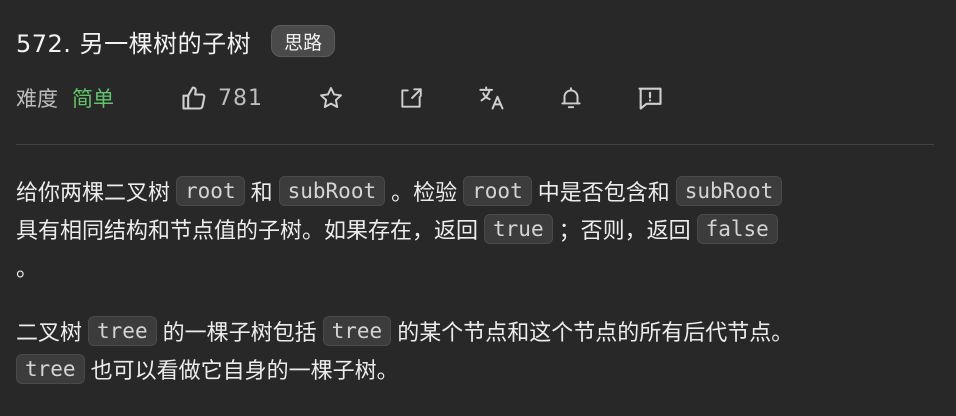 The height and width of the screenshot is (416, 956). What do you see at coordinates (303, 41) in the screenshot?
I see `hint-tag-button: 思路` at bounding box center [303, 41].